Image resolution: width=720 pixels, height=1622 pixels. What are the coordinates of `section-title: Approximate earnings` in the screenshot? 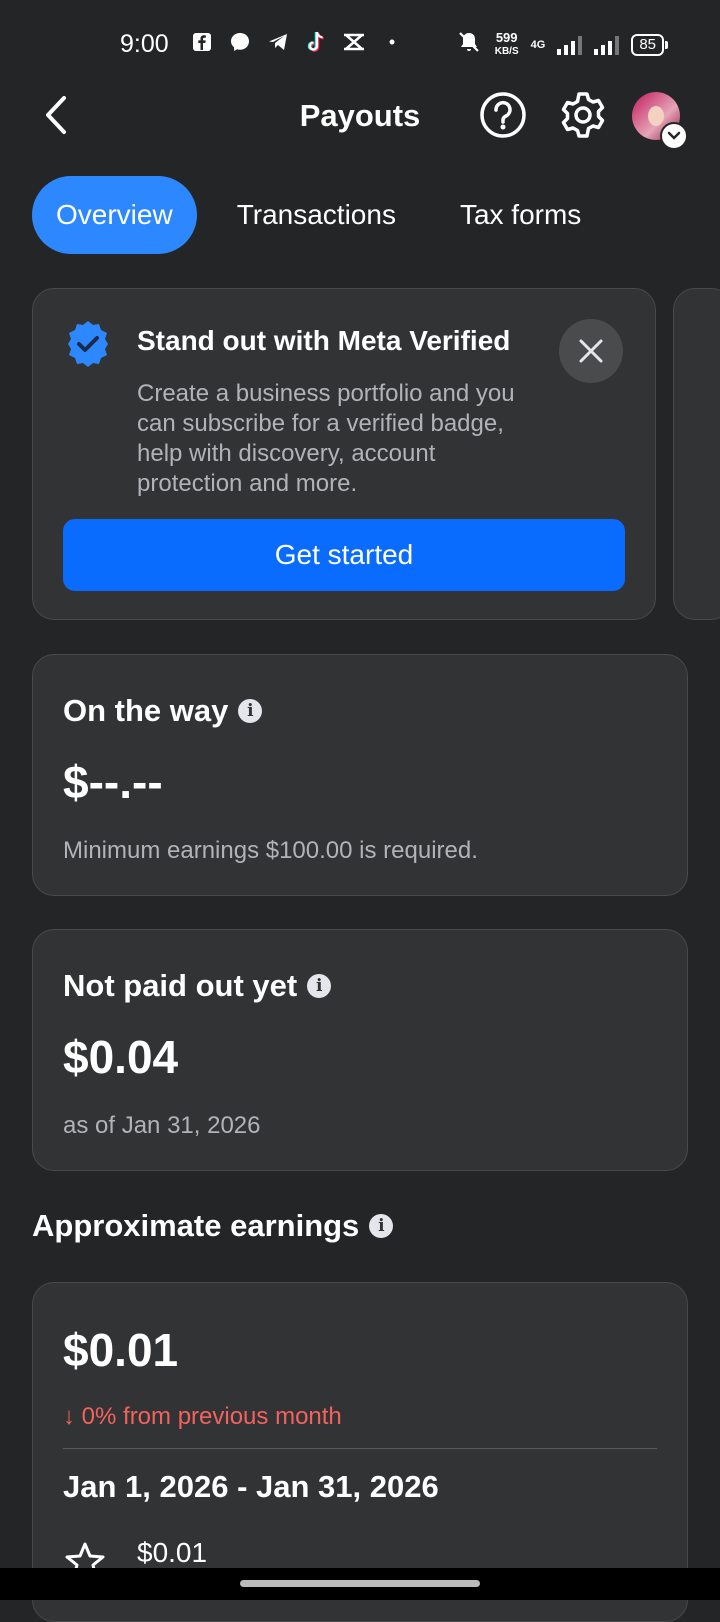 It's located at (196, 1225).